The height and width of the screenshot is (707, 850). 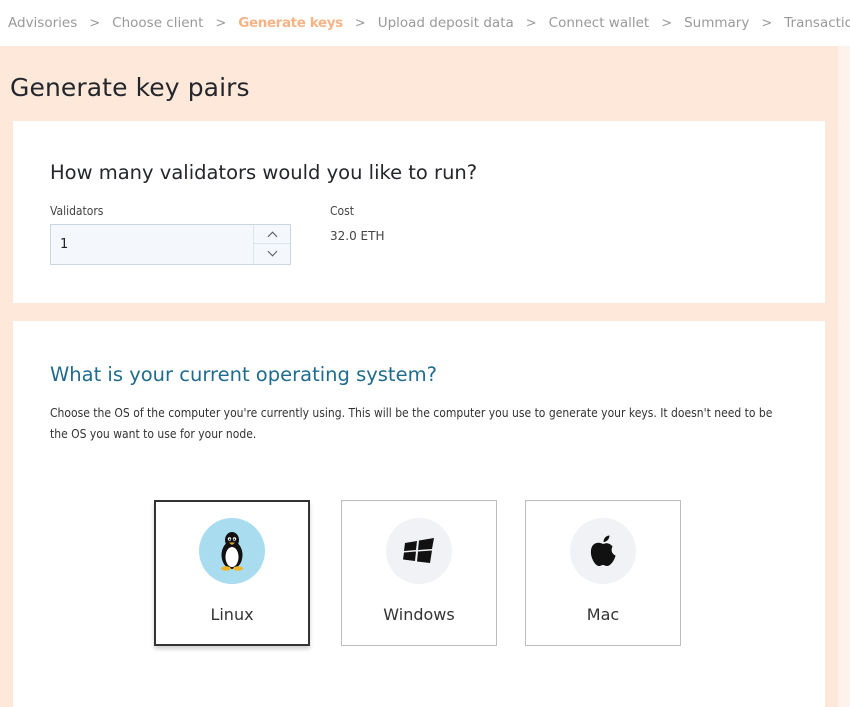 I want to click on os-option-mac: Mac, so click(x=603, y=573).